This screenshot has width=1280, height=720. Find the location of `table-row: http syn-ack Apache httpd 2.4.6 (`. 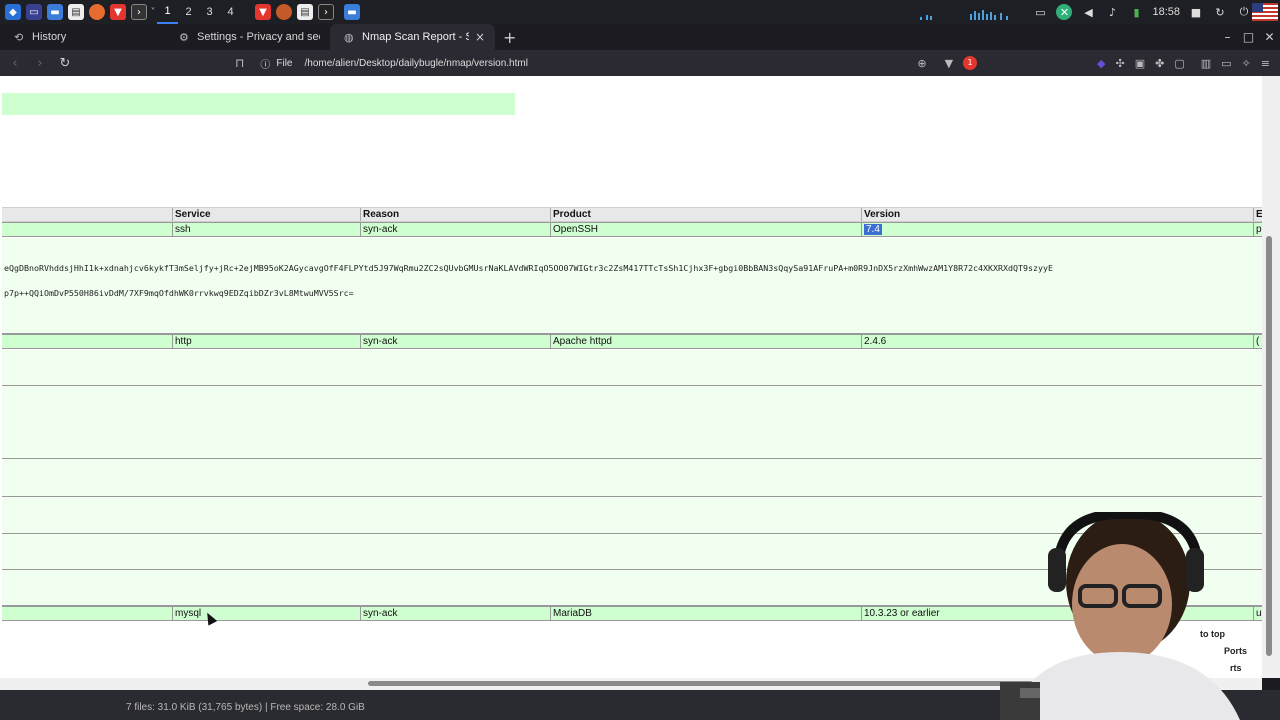

table-row: http syn-ack Apache httpd 2.4.6 ( is located at coordinates (632, 341).